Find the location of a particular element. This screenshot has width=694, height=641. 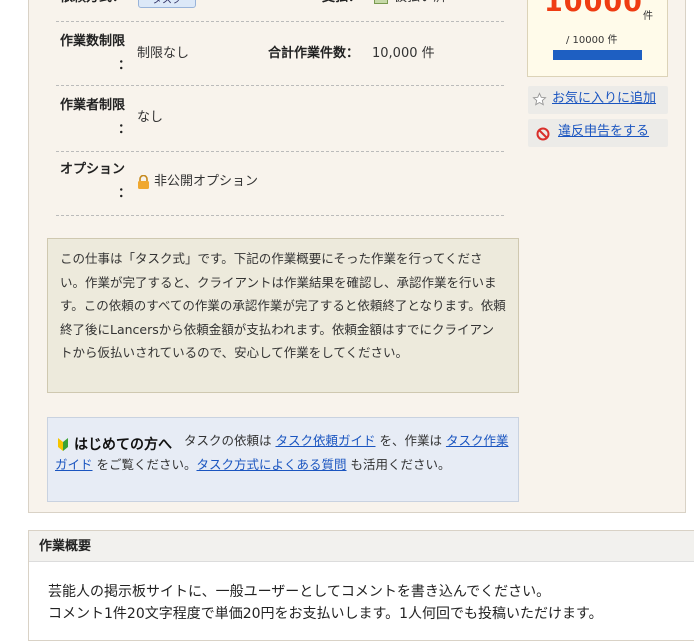

favorite-link: お気に入りに追加 is located at coordinates (604, 99).